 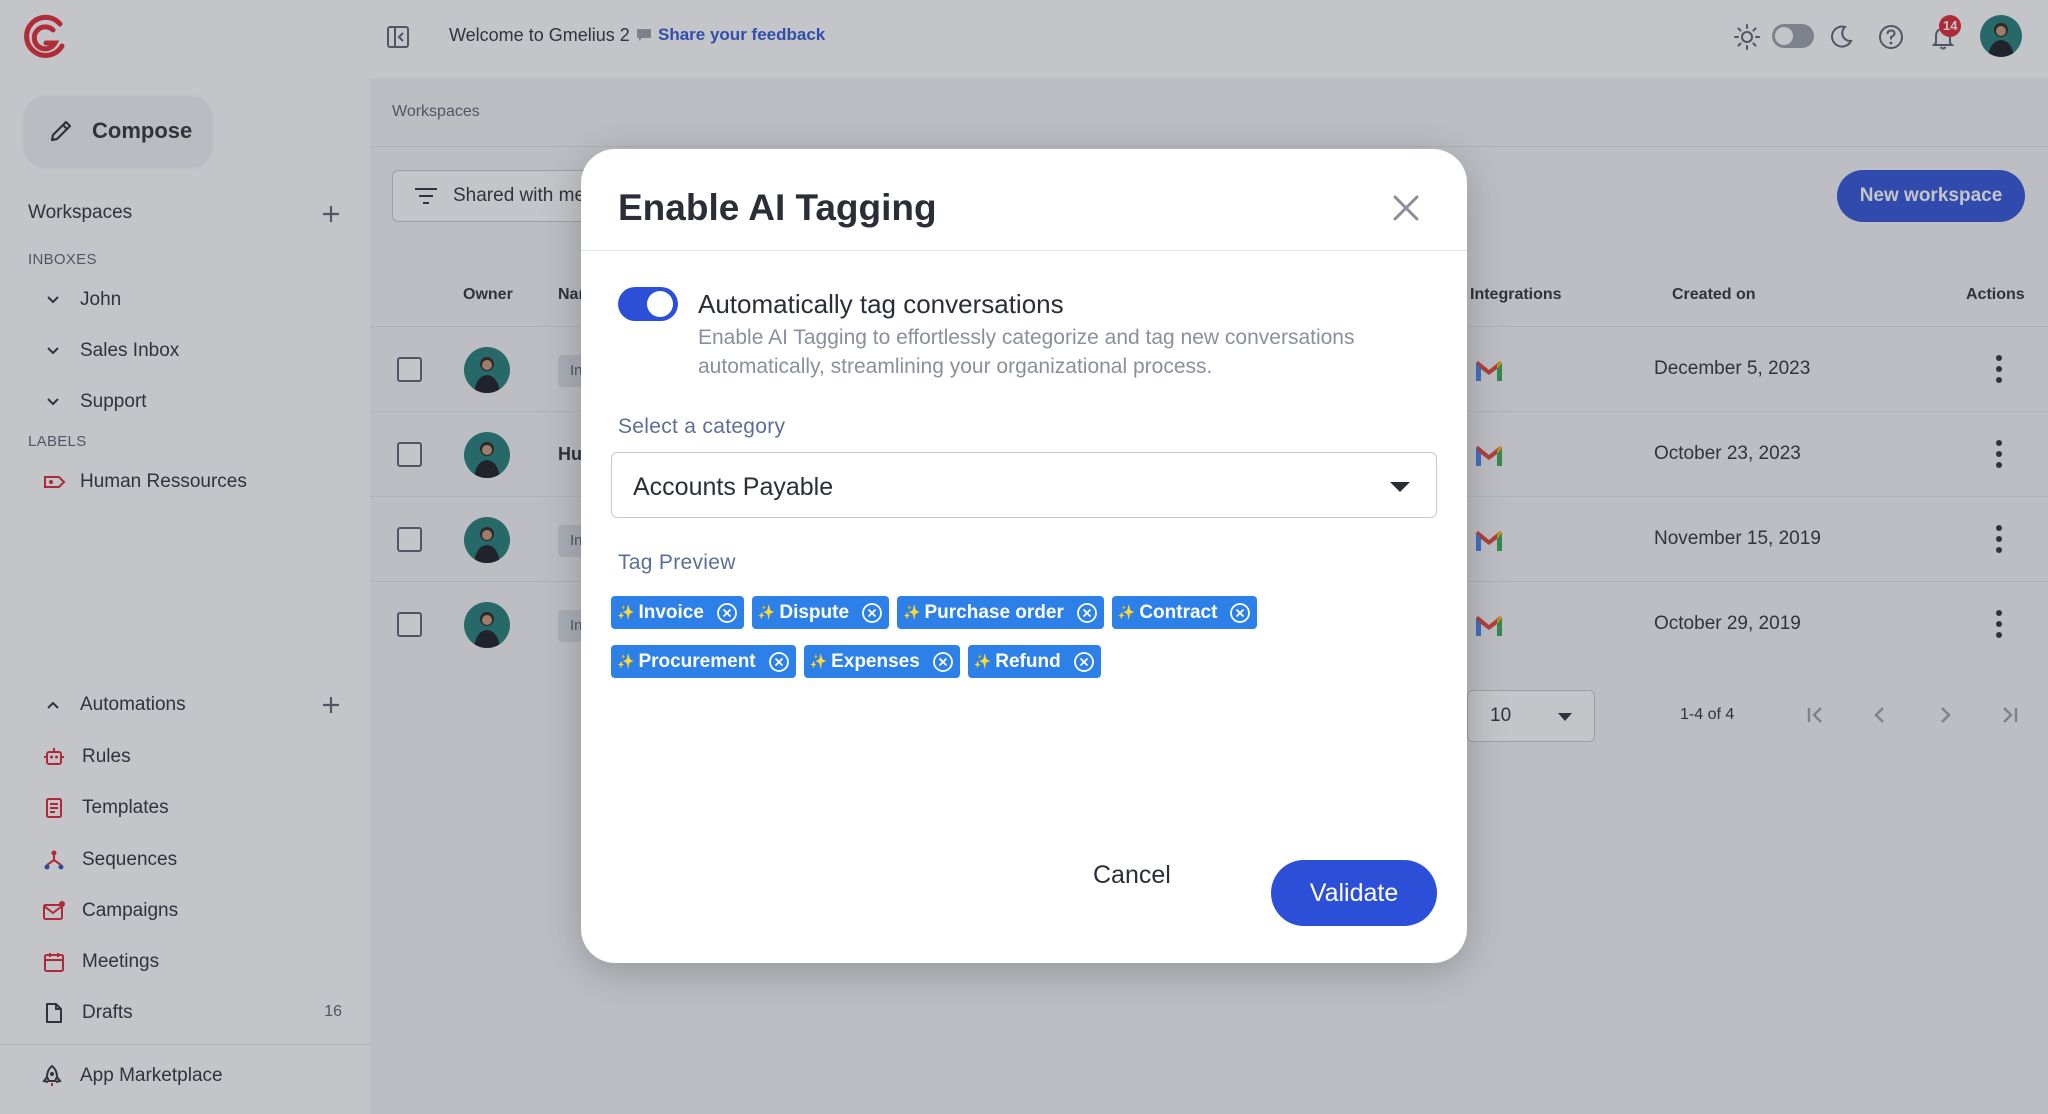 What do you see at coordinates (875, 661) in the screenshot?
I see `tag-label: Expenses` at bounding box center [875, 661].